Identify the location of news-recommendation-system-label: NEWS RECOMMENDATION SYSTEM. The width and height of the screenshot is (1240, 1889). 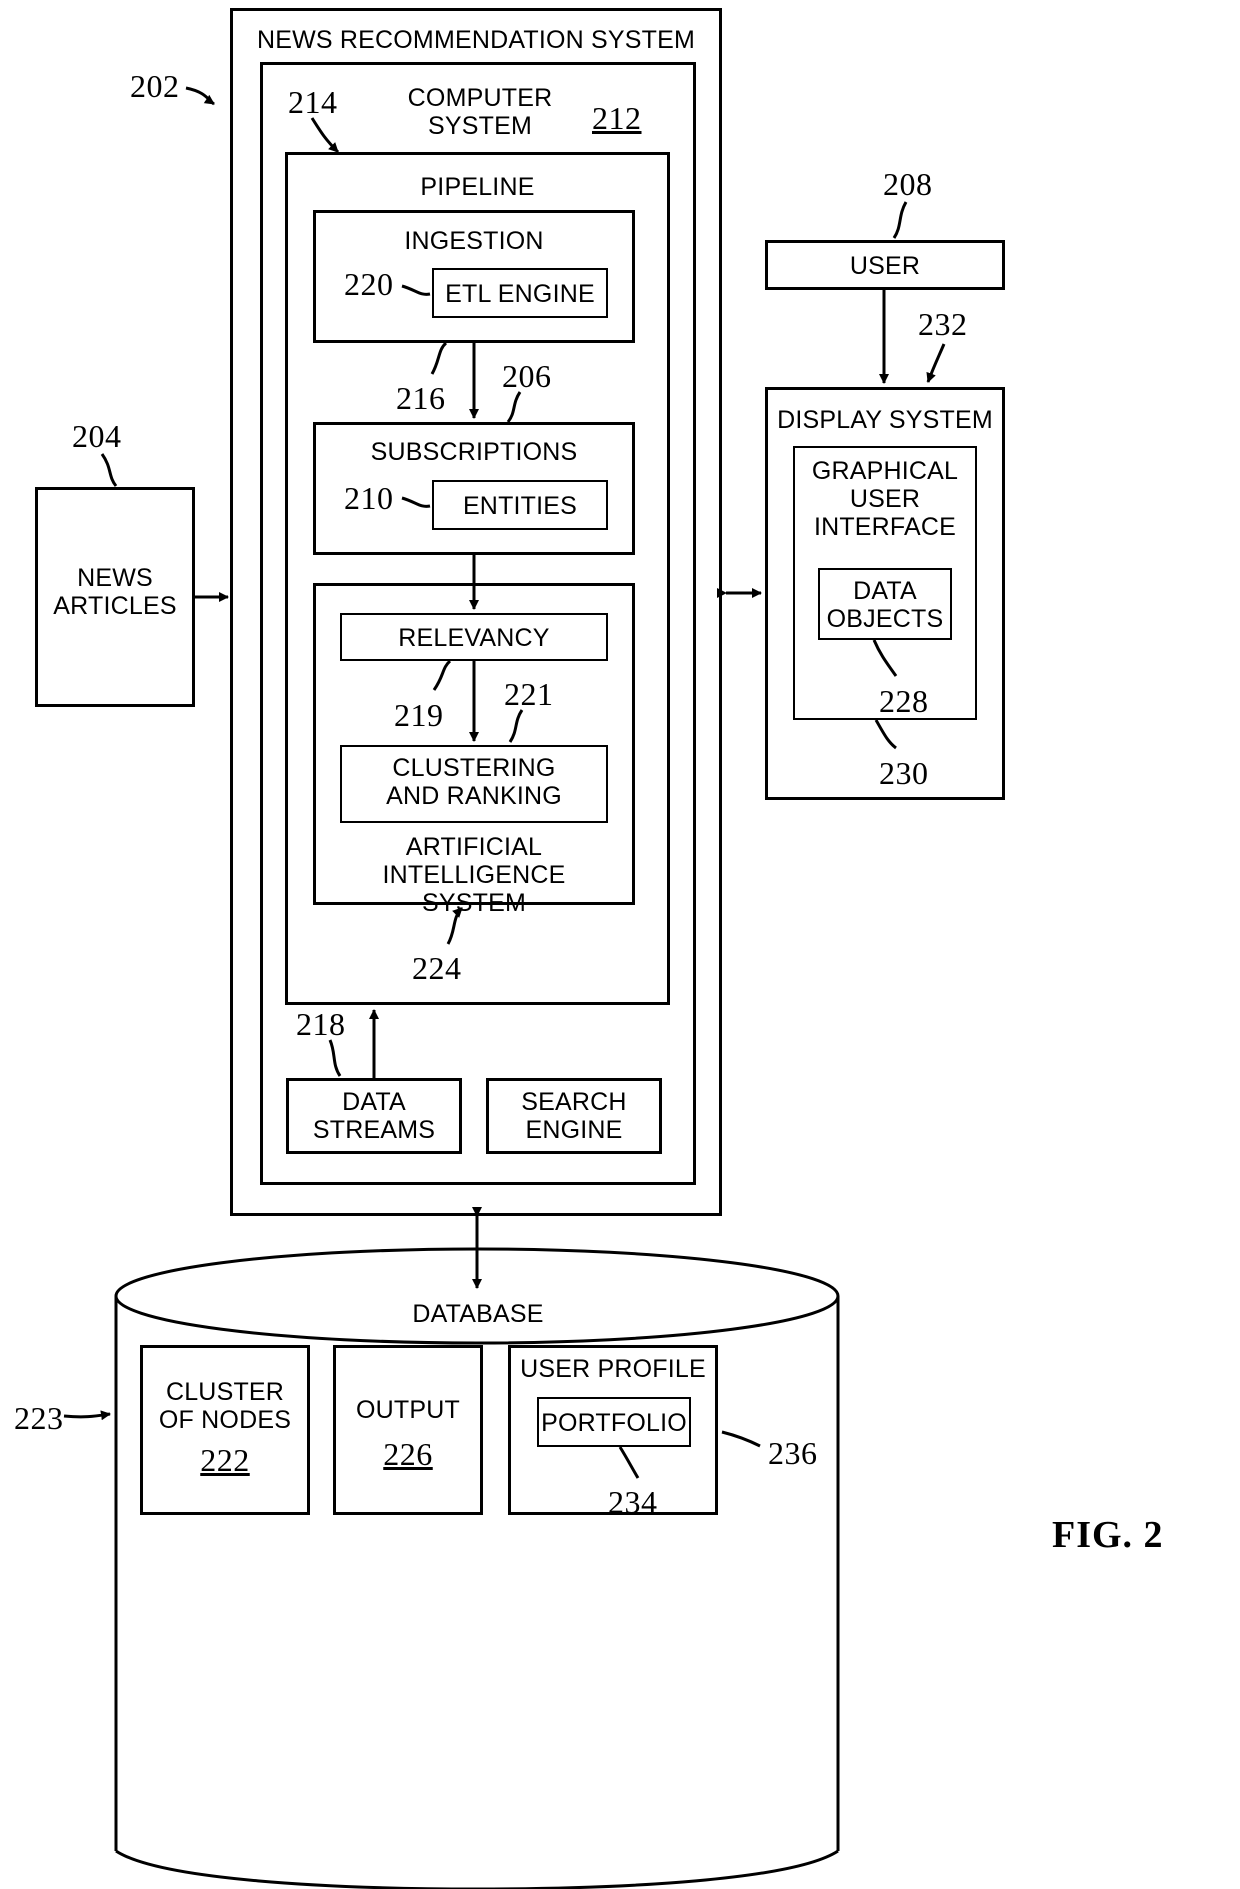
(476, 40).